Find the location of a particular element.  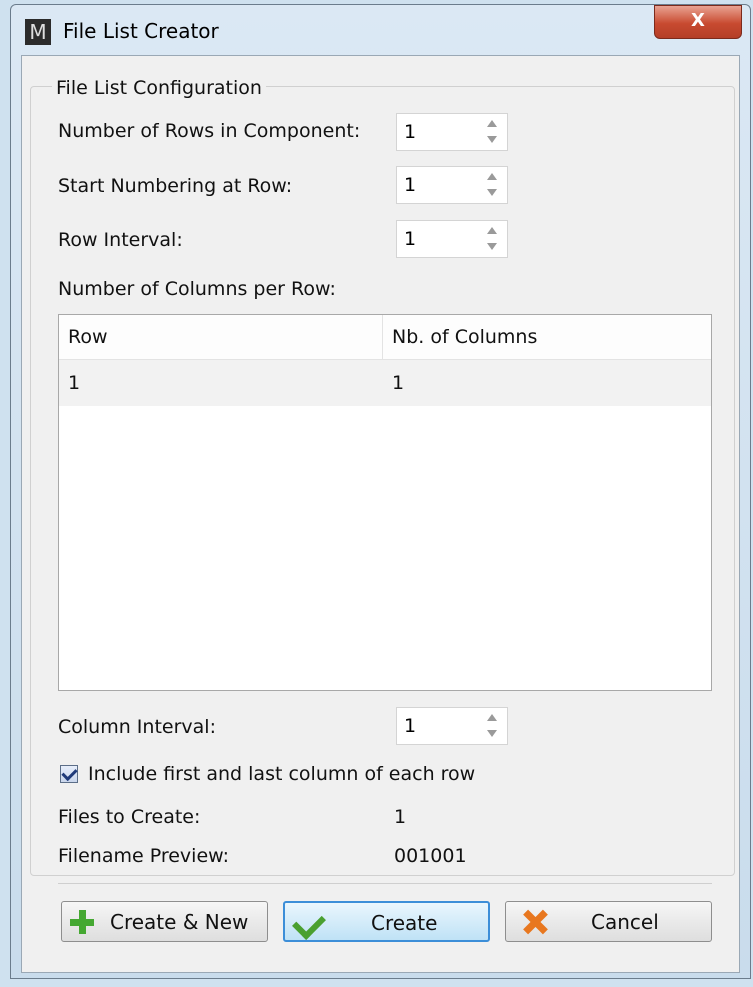

table-header: Row Nb. of Columns is located at coordinates (385, 337).